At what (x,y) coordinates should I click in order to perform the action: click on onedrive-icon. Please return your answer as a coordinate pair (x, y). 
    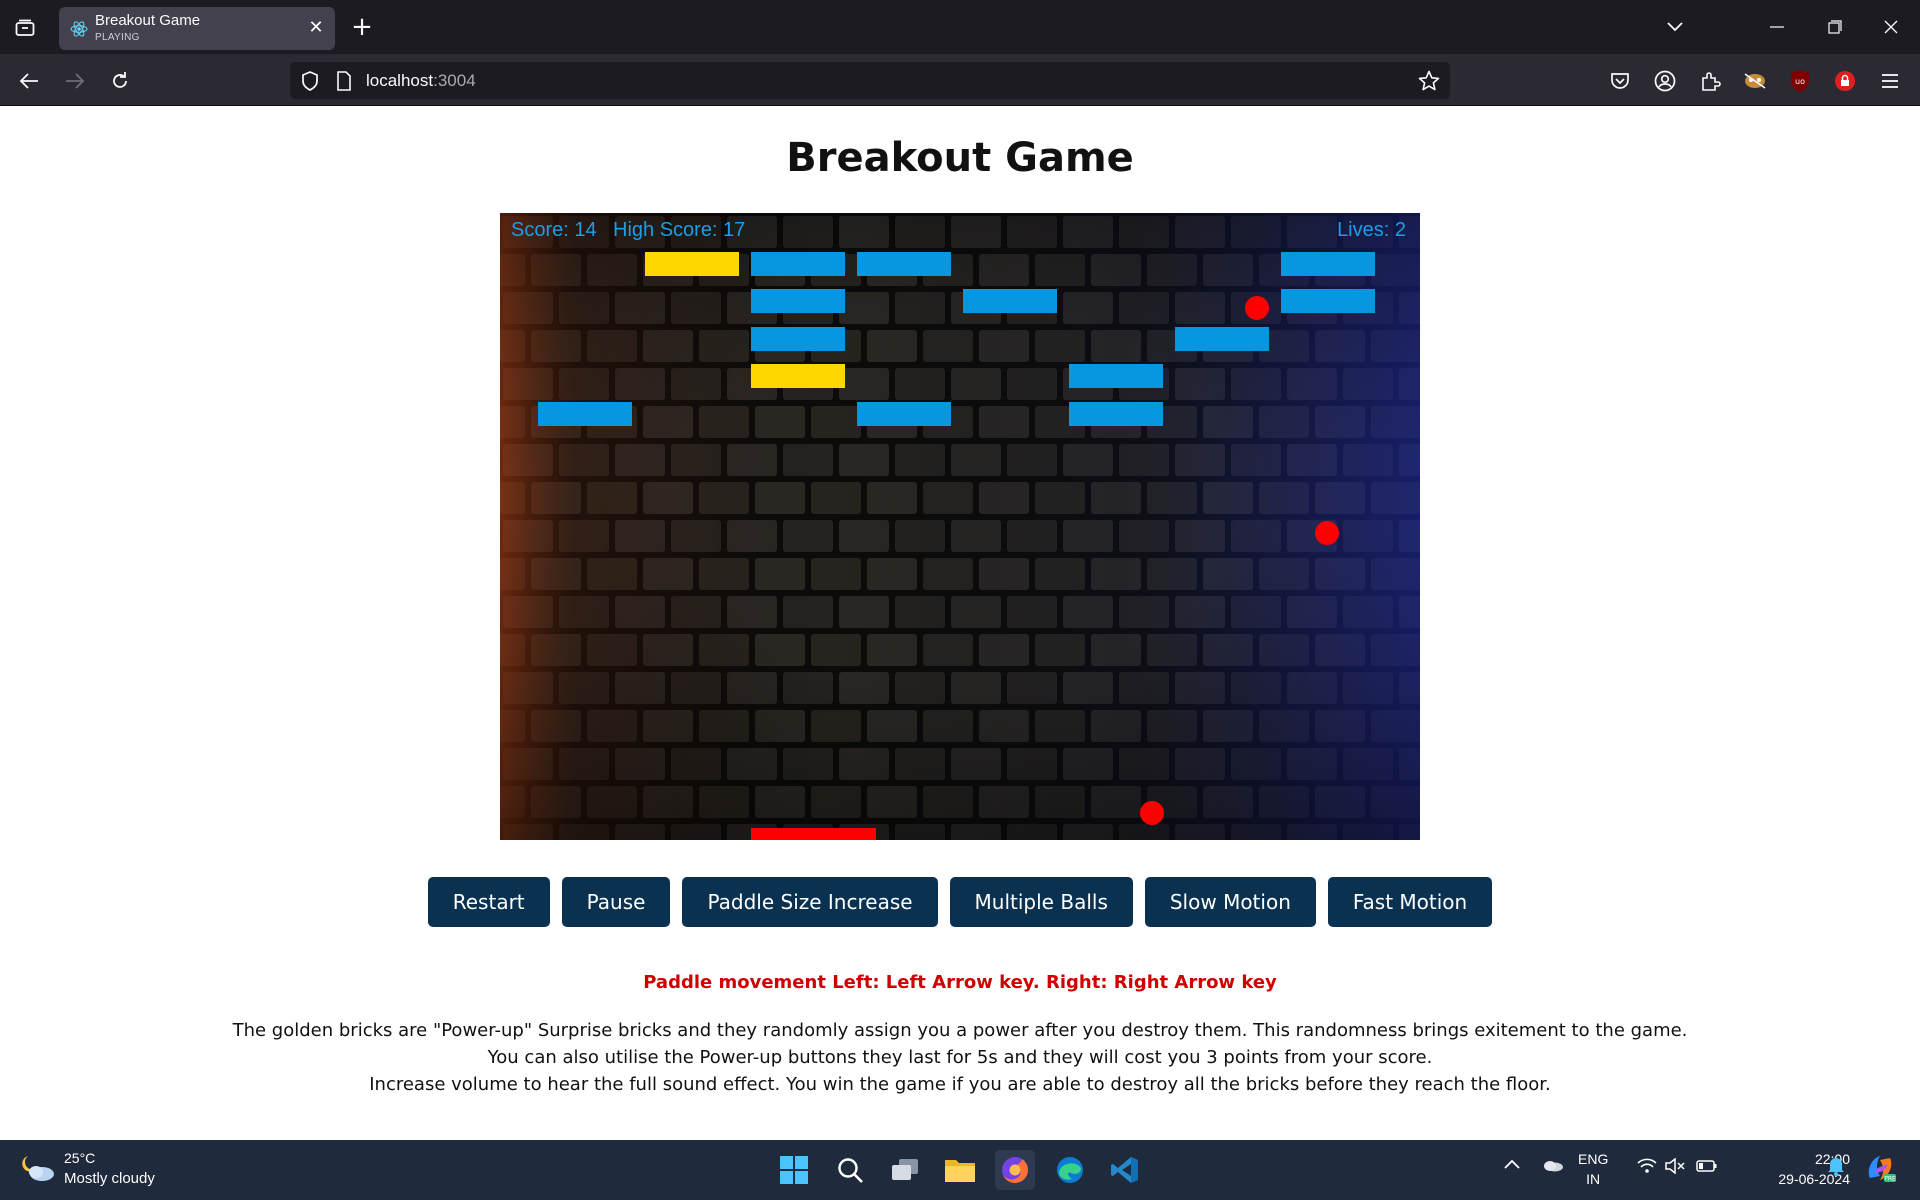
    Looking at the image, I should click on (1553, 1167).